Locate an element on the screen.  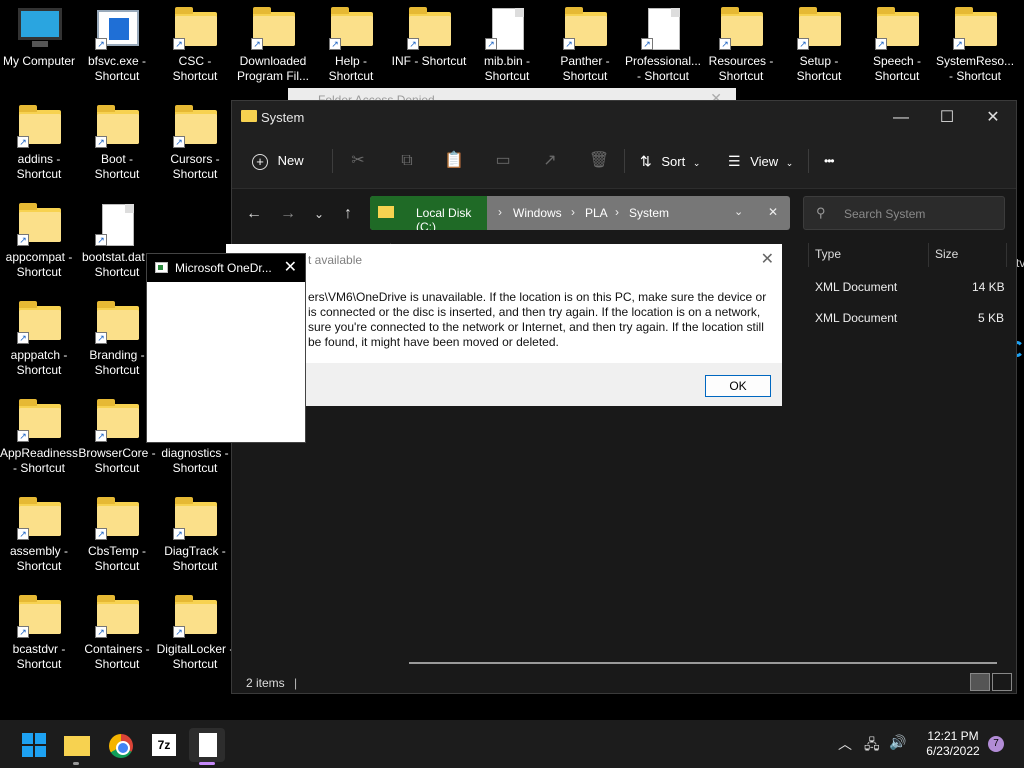
date: 6/23/2022 is located at coordinates (953, 751).